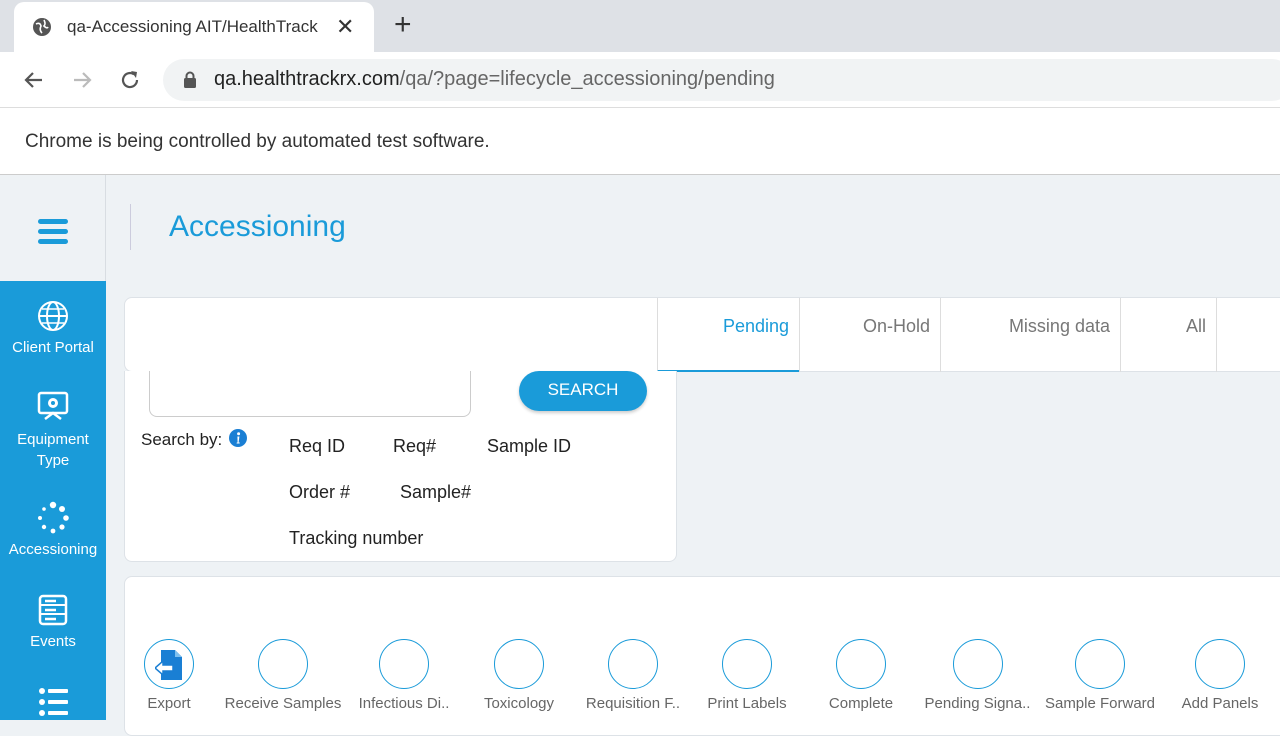 The height and width of the screenshot is (736, 1280). I want to click on requisition-form-icon, so click(633, 664).